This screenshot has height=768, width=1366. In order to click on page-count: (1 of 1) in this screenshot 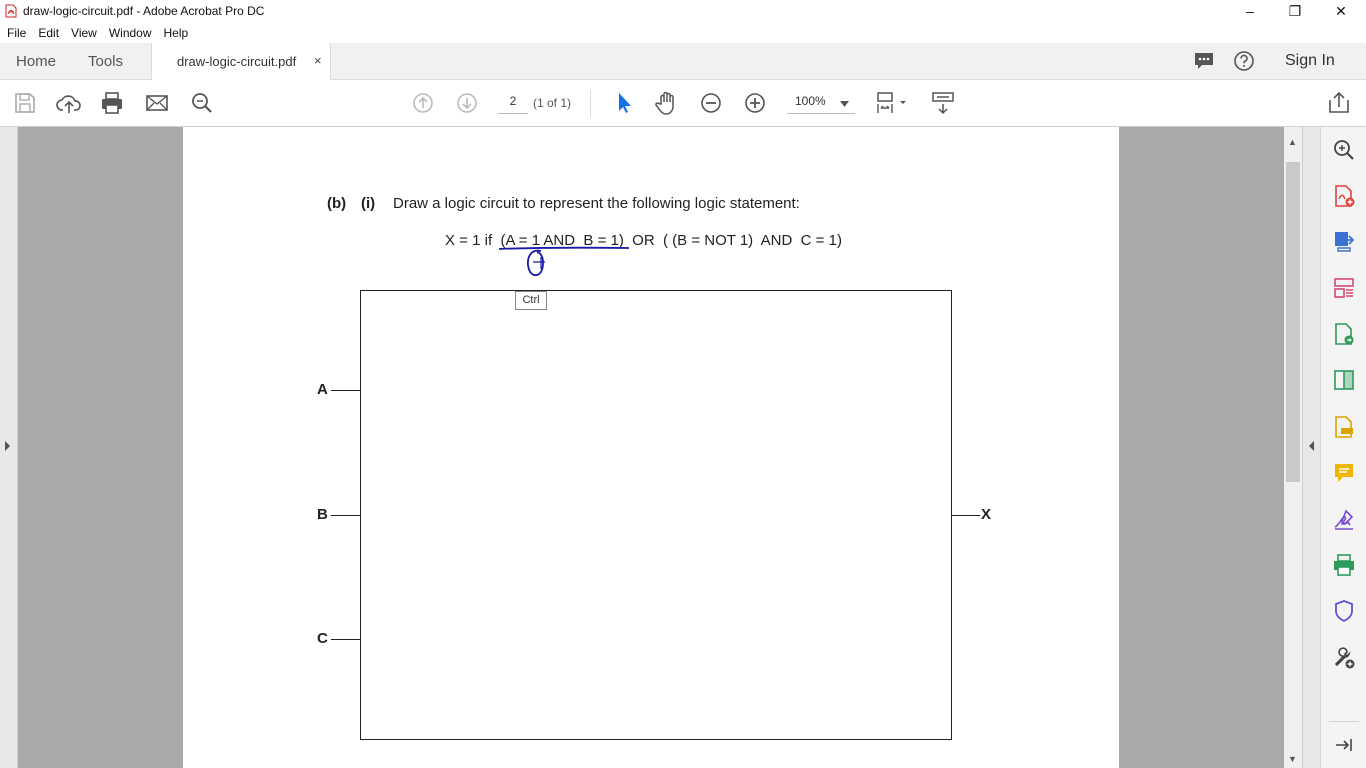, I will do `click(552, 103)`.